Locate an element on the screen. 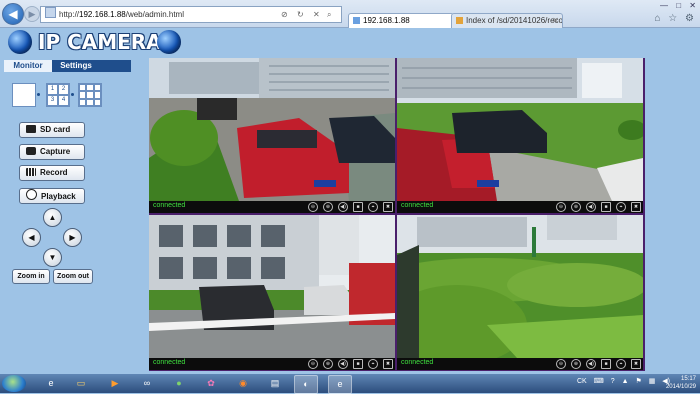 The image size is (700, 394). start-button is located at coordinates (14, 383).